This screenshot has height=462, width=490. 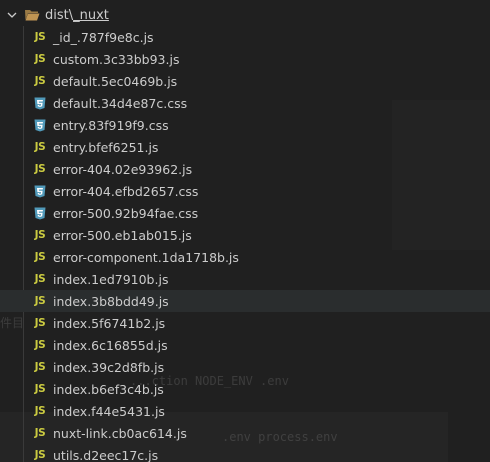 What do you see at coordinates (245, 433) in the screenshot?
I see `file-row: JS nuxt-link.cb0ac614.js` at bounding box center [245, 433].